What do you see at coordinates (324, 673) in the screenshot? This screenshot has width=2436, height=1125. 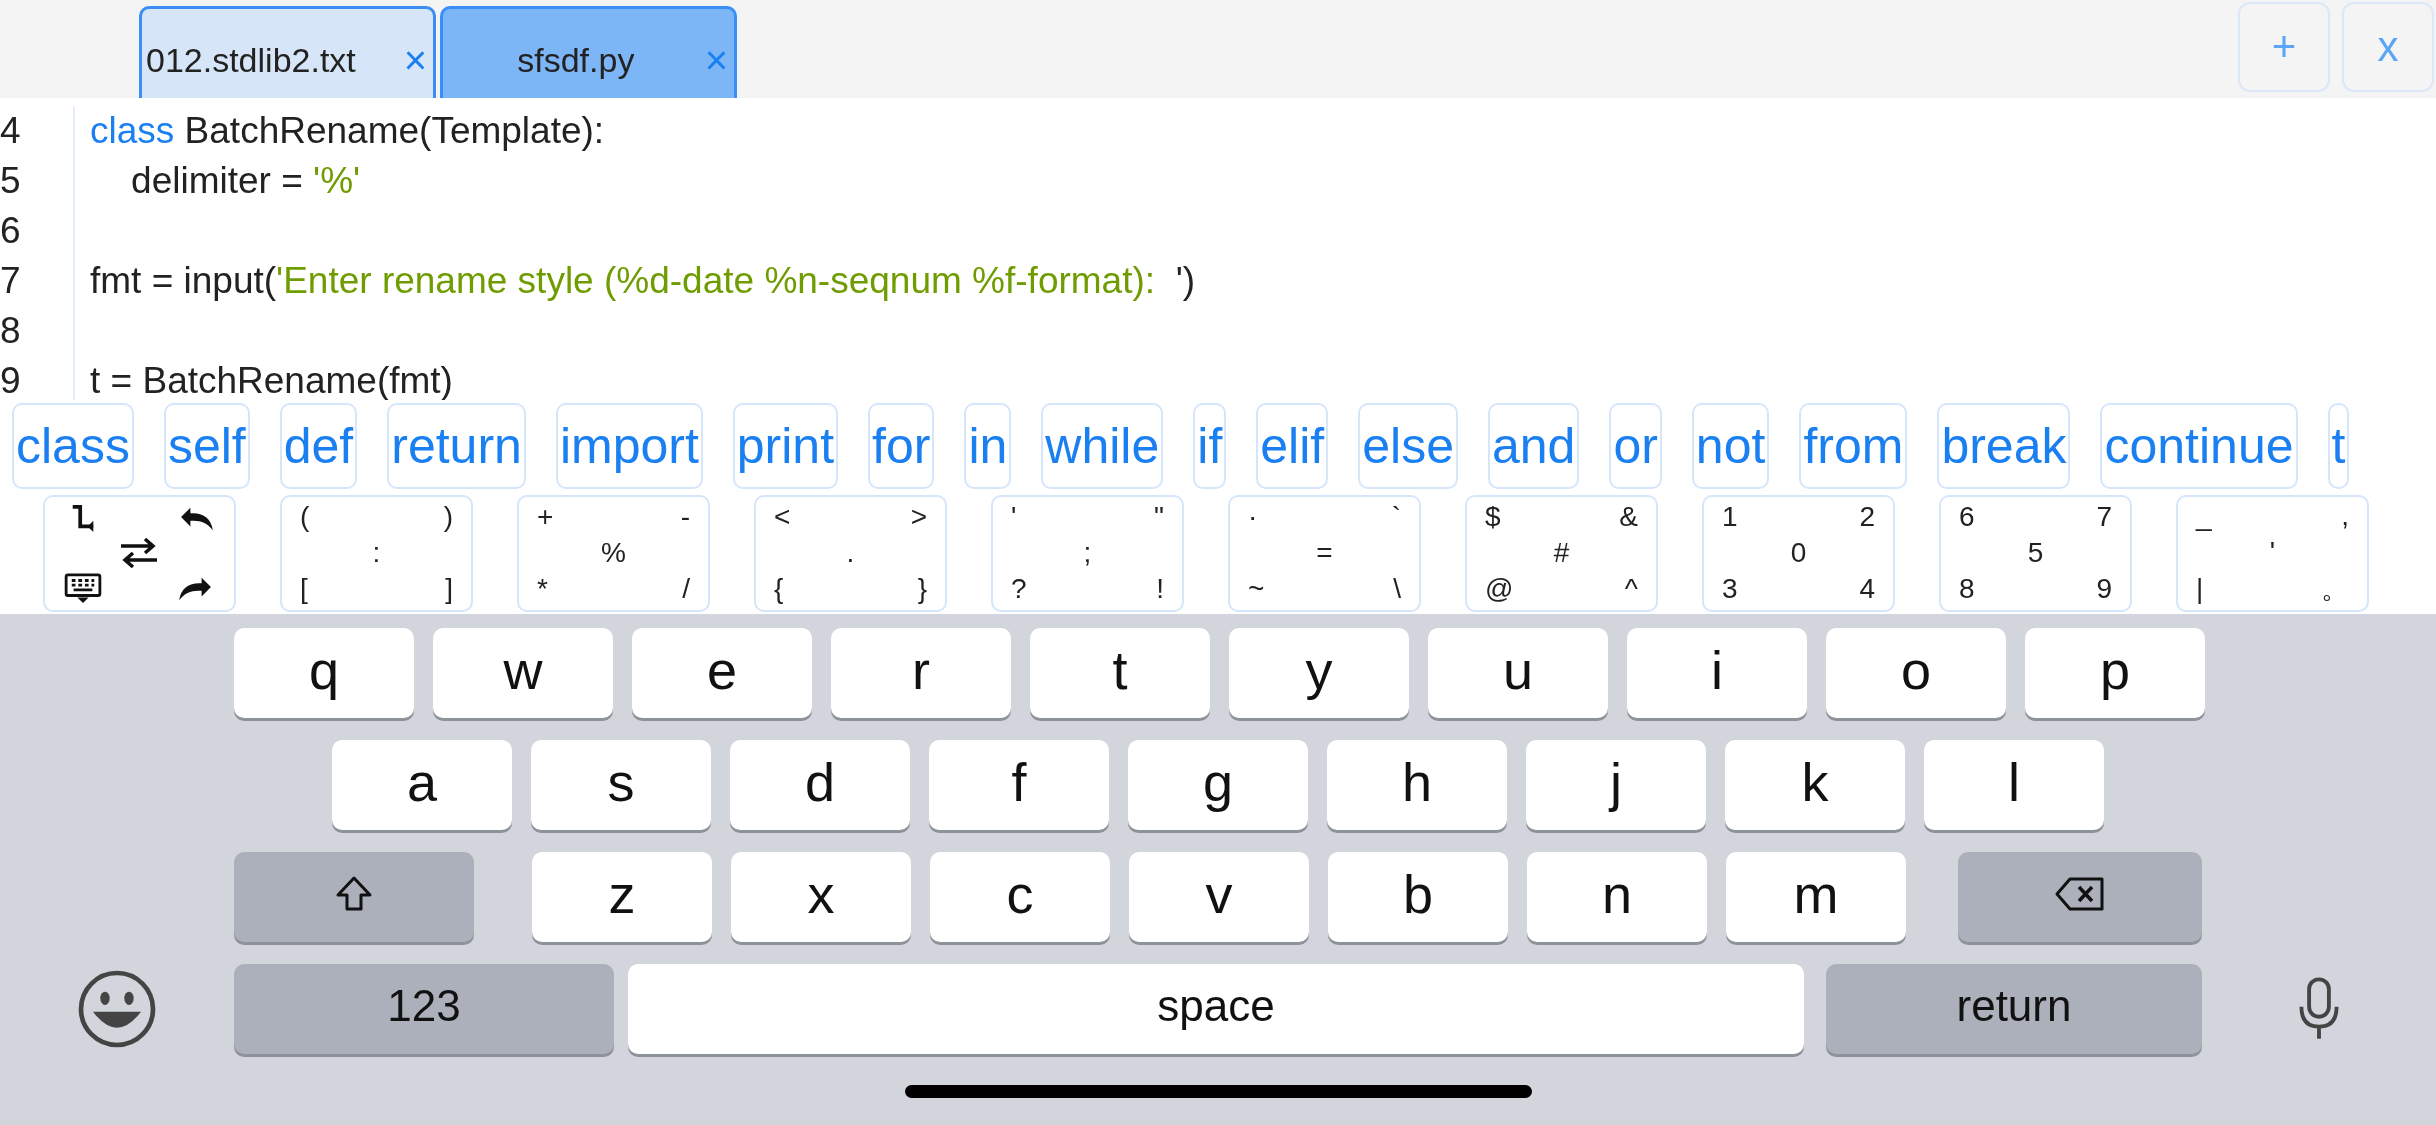 I see `letter-key: q` at bounding box center [324, 673].